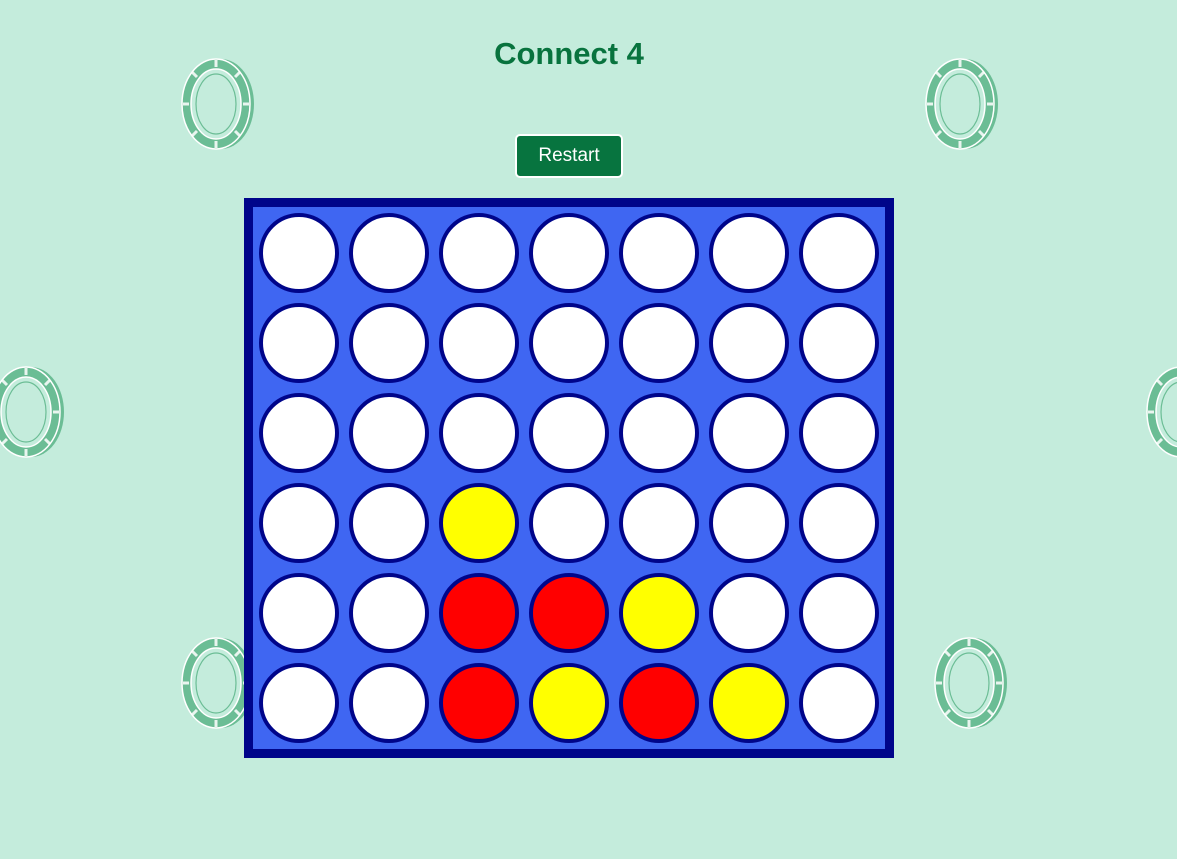 Image resolution: width=1177 pixels, height=859 pixels. What do you see at coordinates (299, 433) in the screenshot?
I see `board-cell-r3-c1` at bounding box center [299, 433].